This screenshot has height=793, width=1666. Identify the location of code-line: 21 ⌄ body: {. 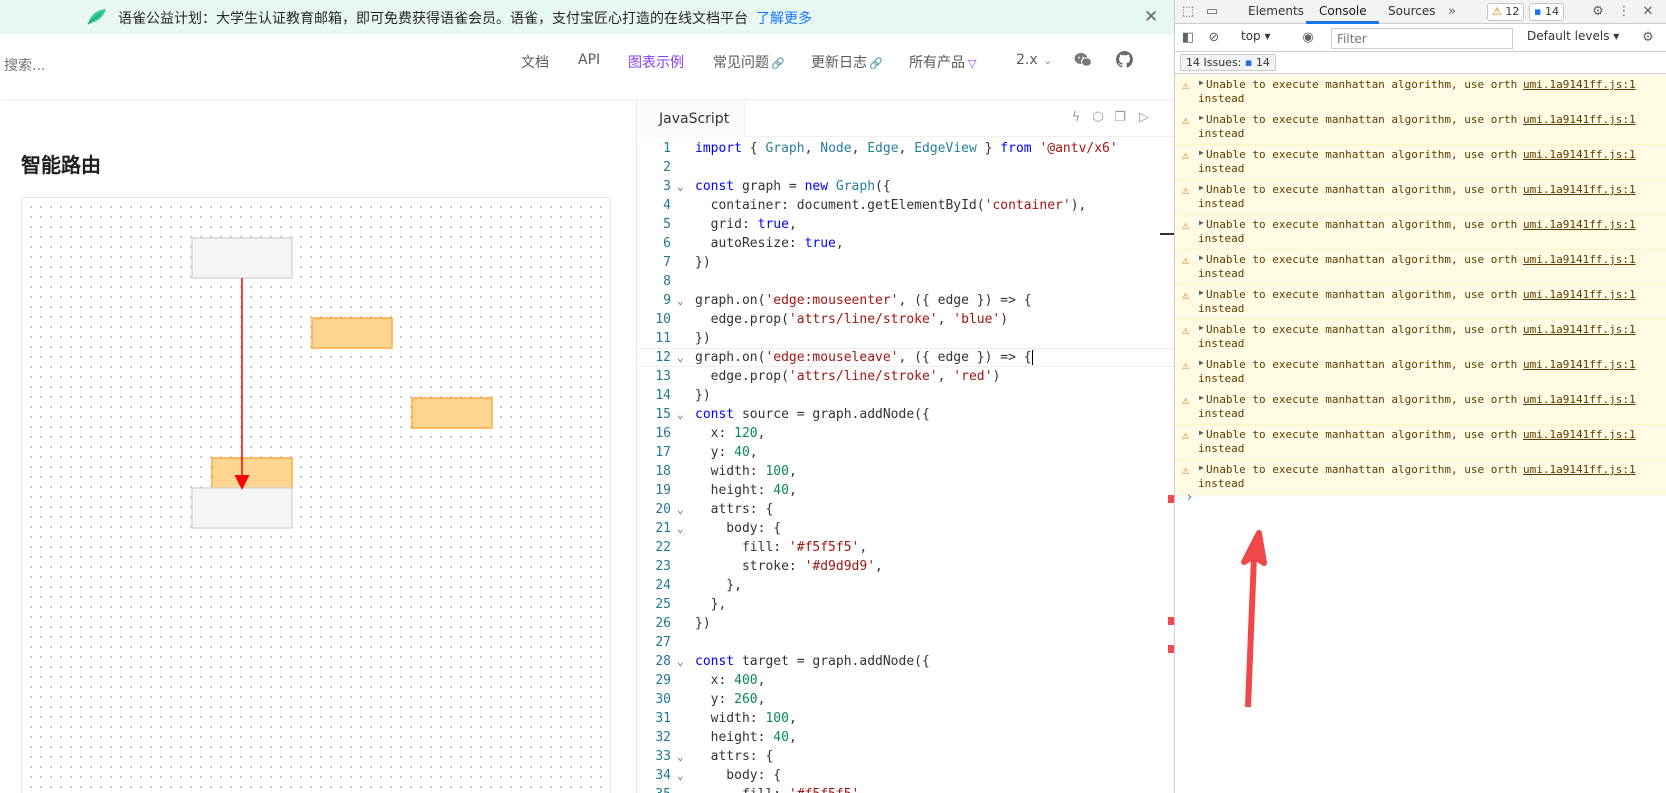
(905, 528).